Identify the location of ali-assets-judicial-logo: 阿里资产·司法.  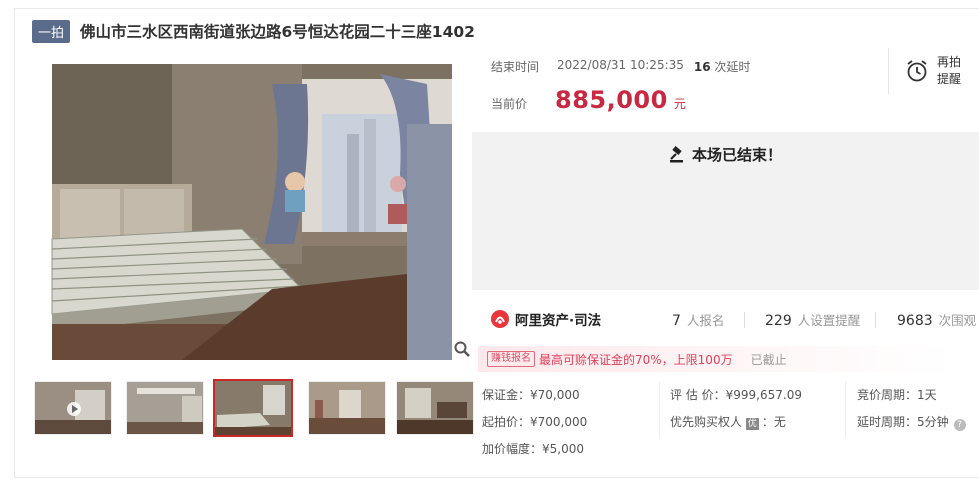
(545, 319).